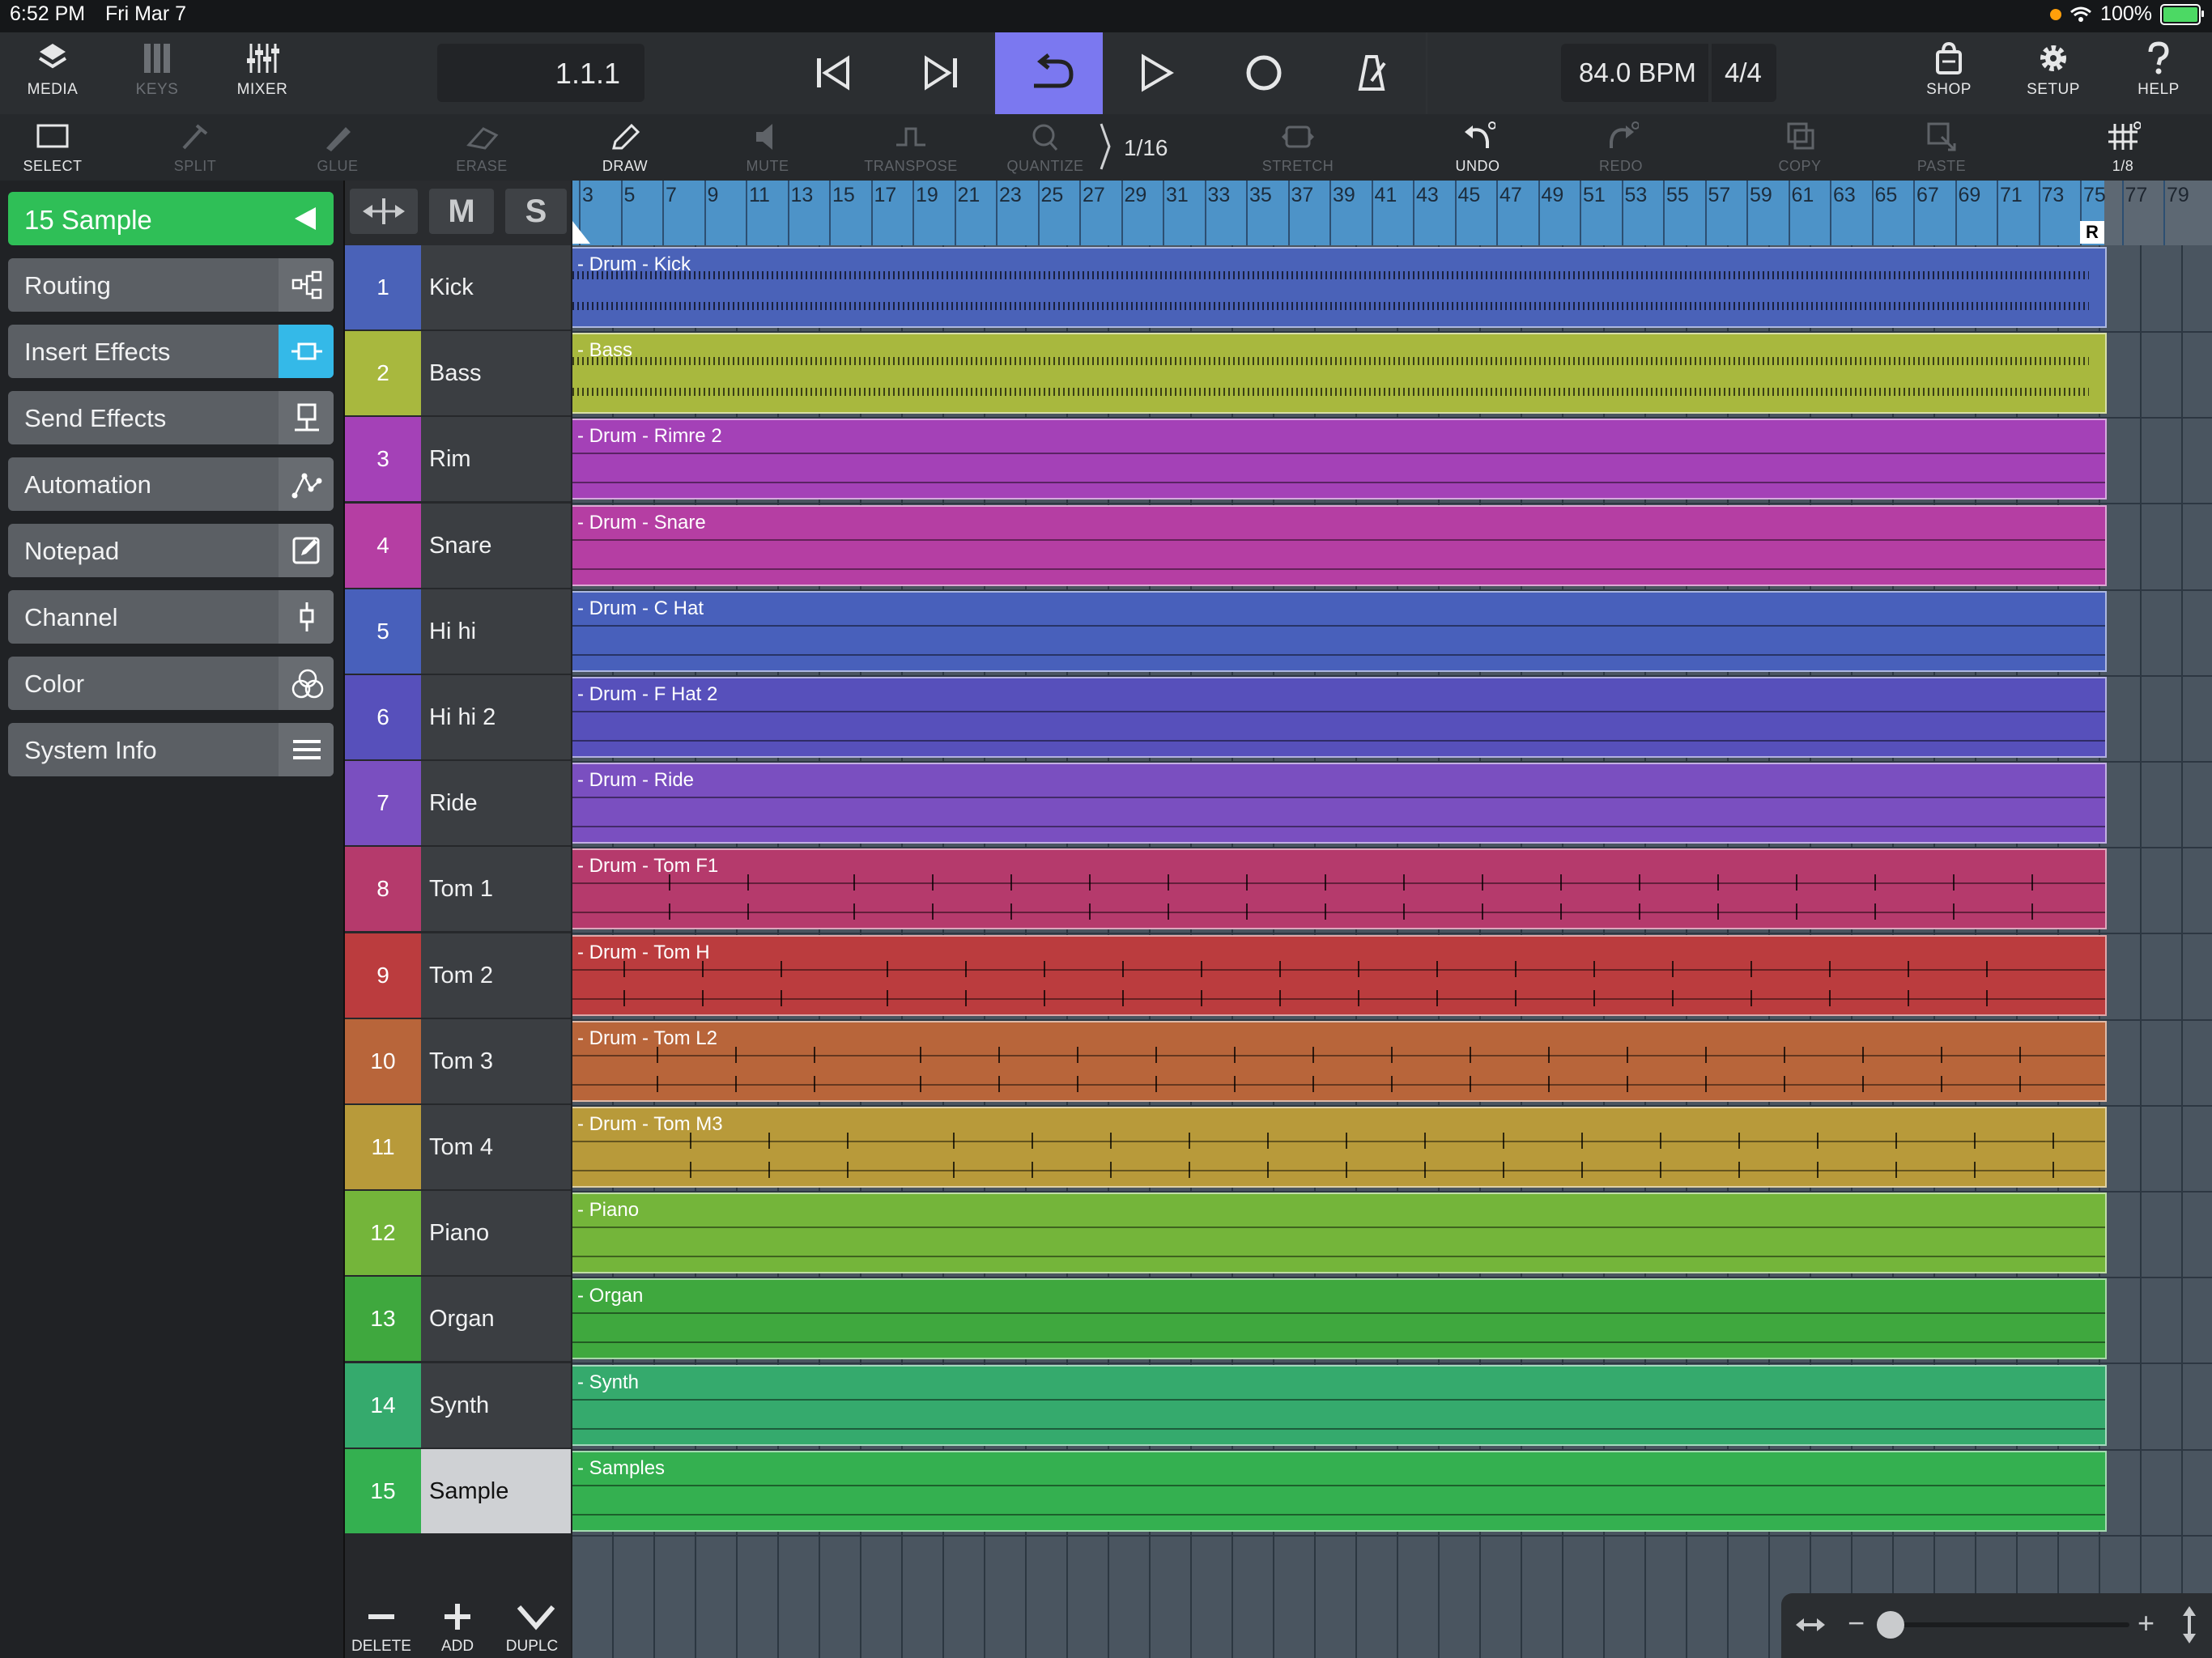 This screenshot has height=1658, width=2212. What do you see at coordinates (383, 975) in the screenshot?
I see `track-number: 9` at bounding box center [383, 975].